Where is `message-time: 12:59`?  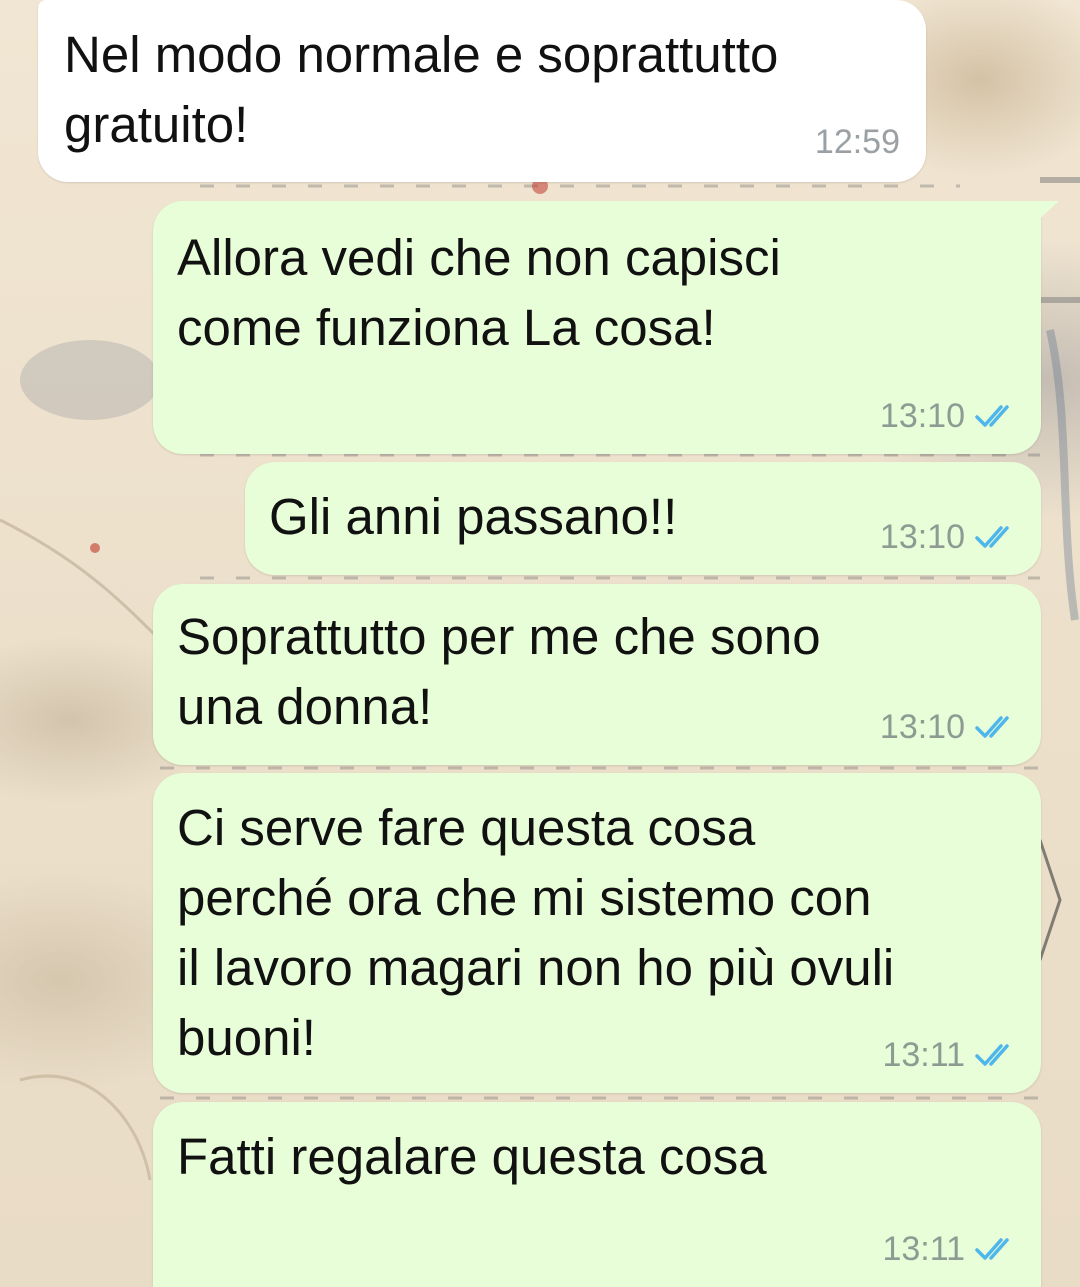 message-time: 12:59 is located at coordinates (857, 142).